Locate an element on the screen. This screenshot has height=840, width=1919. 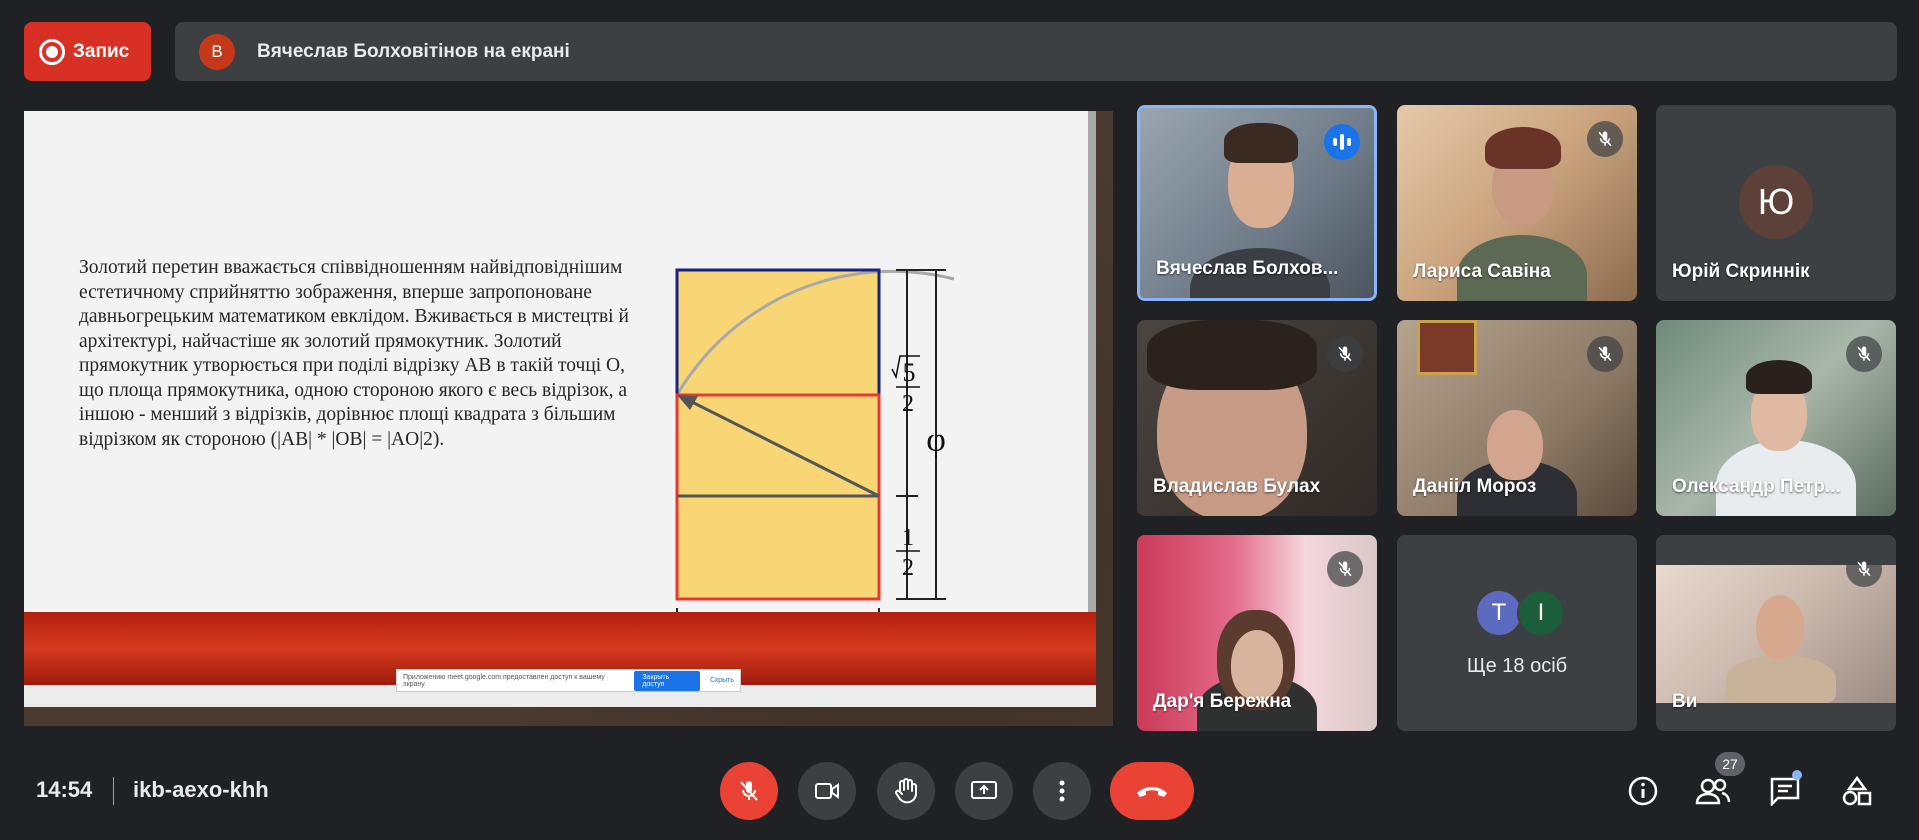
present-screen-button is located at coordinates (984, 791).